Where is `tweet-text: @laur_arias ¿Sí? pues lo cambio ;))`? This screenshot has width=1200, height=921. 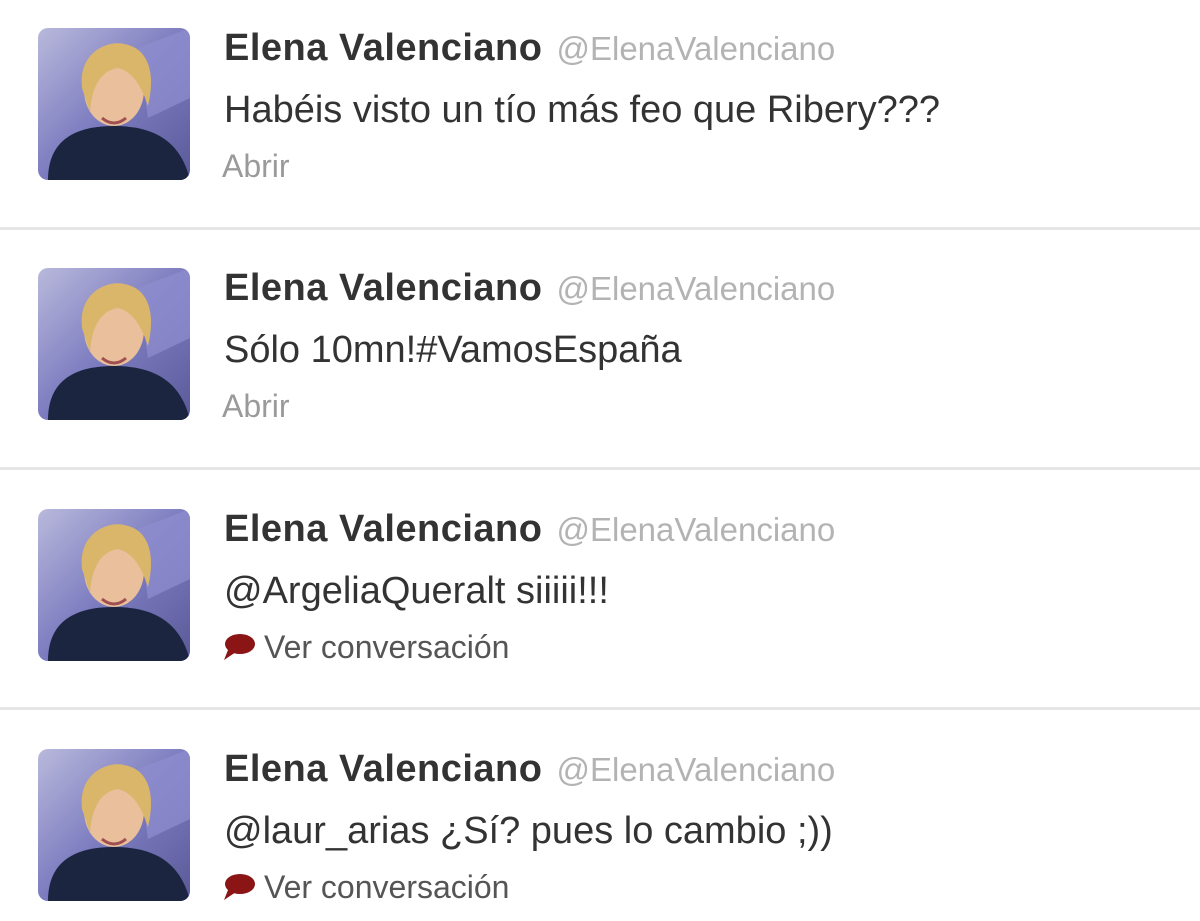 tweet-text: @laur_arias ¿Sí? pues lo cambio ;)) is located at coordinates (528, 831).